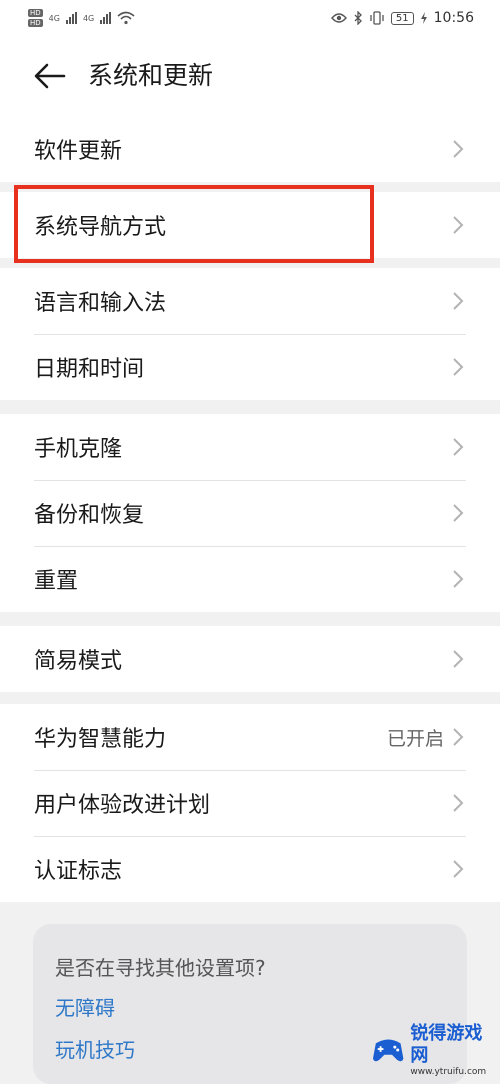 Image resolution: width=500 pixels, height=1084 pixels. I want to click on signal-icon, so click(71, 18).